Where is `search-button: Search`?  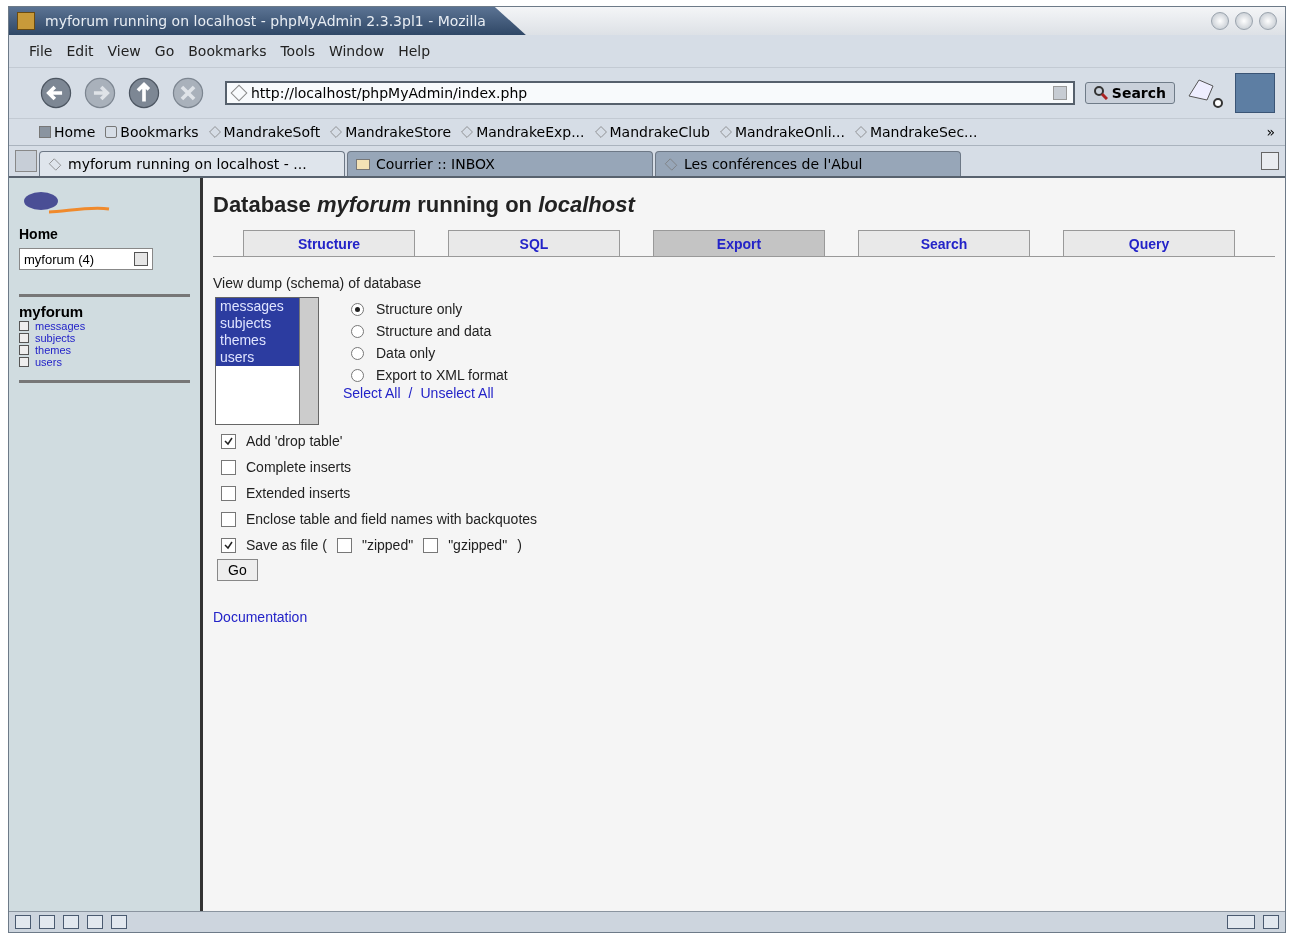 search-button: Search is located at coordinates (1129, 93).